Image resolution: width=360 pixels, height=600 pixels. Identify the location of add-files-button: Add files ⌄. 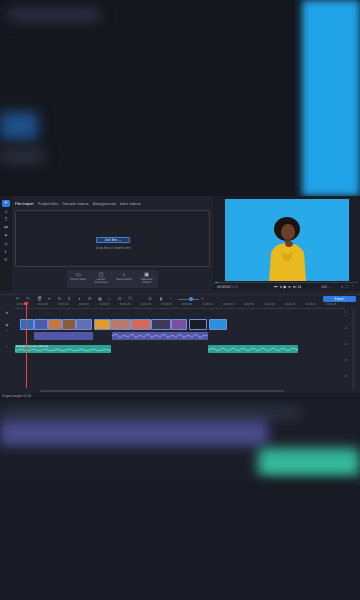
(113, 240).